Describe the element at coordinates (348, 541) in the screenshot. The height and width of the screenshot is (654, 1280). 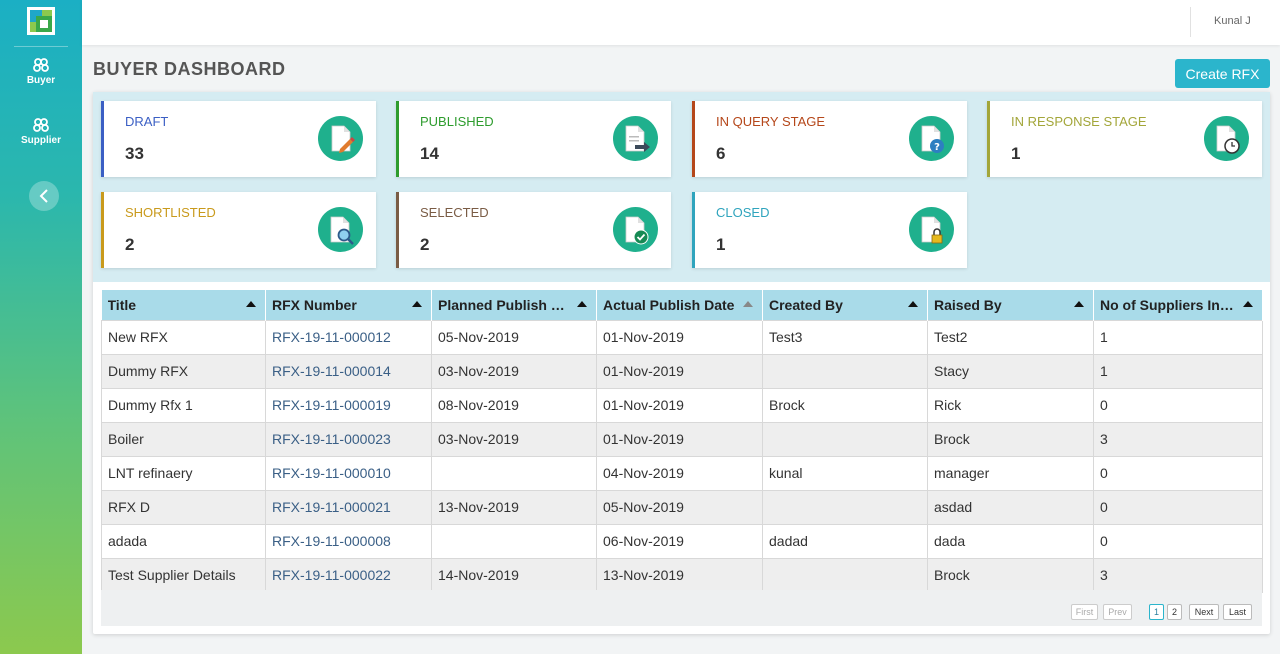
I see `cell-rfx-number: RFX-19-11-000008` at that location.